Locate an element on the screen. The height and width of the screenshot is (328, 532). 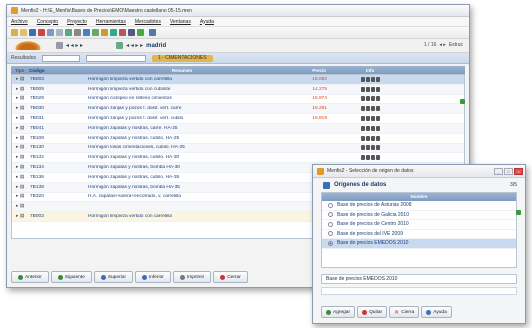
menu-archivo: Archivo is located at coordinates (19, 22).